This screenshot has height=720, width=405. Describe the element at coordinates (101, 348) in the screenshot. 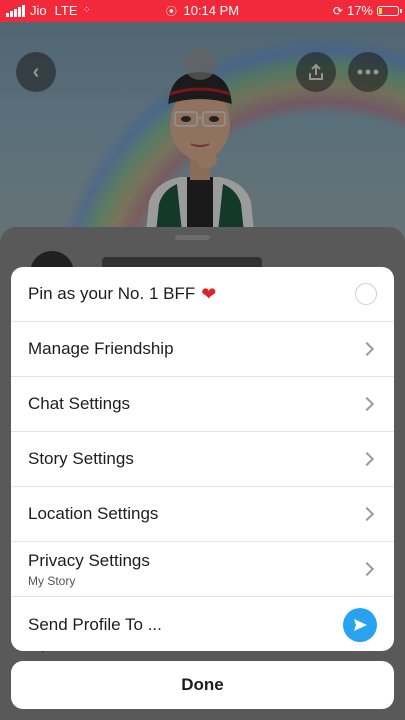

I see `menu-item-label: Manage Friendship` at that location.